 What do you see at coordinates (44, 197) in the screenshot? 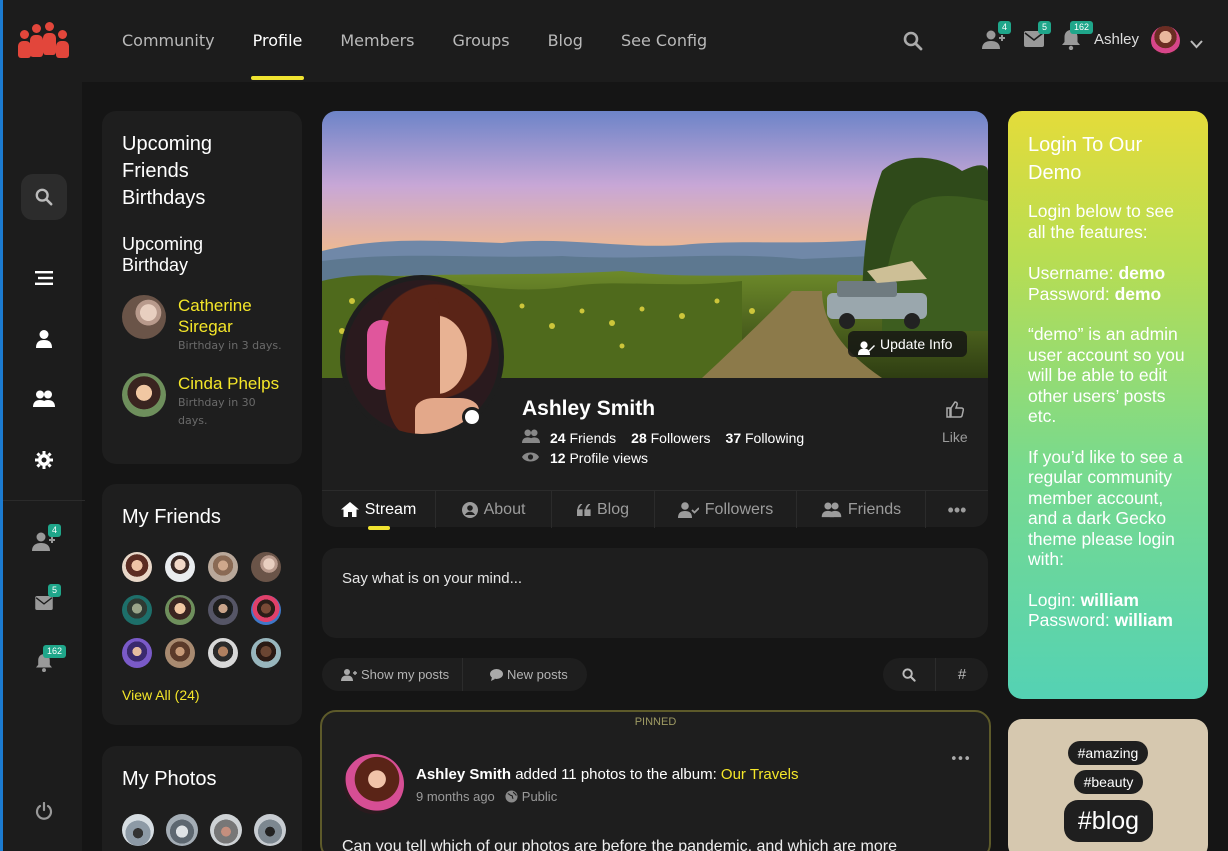
I see `rail-search-icon` at bounding box center [44, 197].